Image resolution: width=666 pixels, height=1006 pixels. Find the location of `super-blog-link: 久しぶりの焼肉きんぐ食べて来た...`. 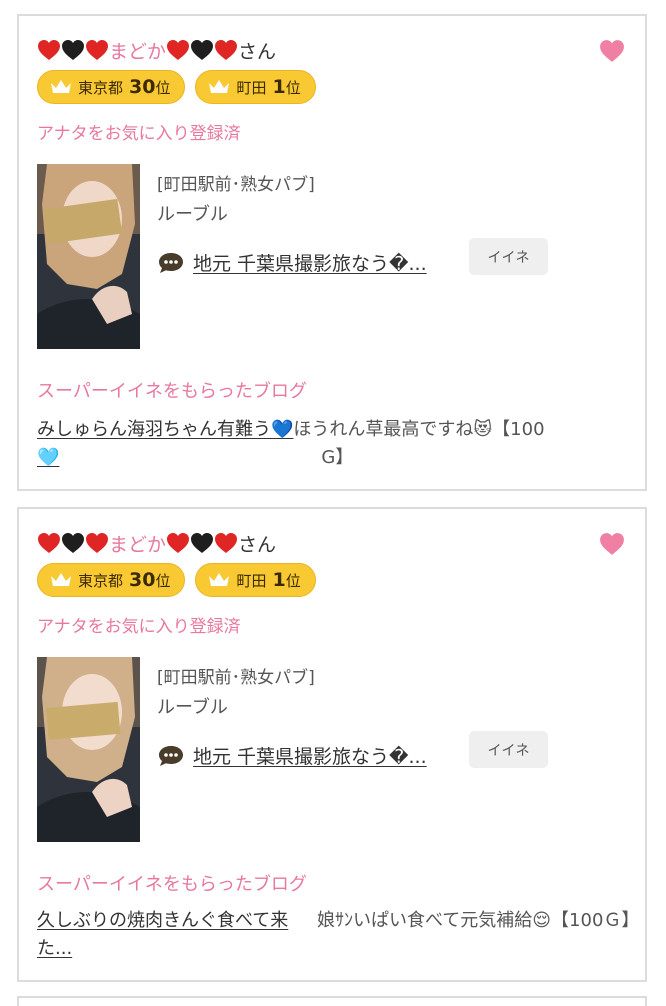

super-blog-link: 久しぶりの焼肉きんぐ食べて来た... is located at coordinates (170, 935).